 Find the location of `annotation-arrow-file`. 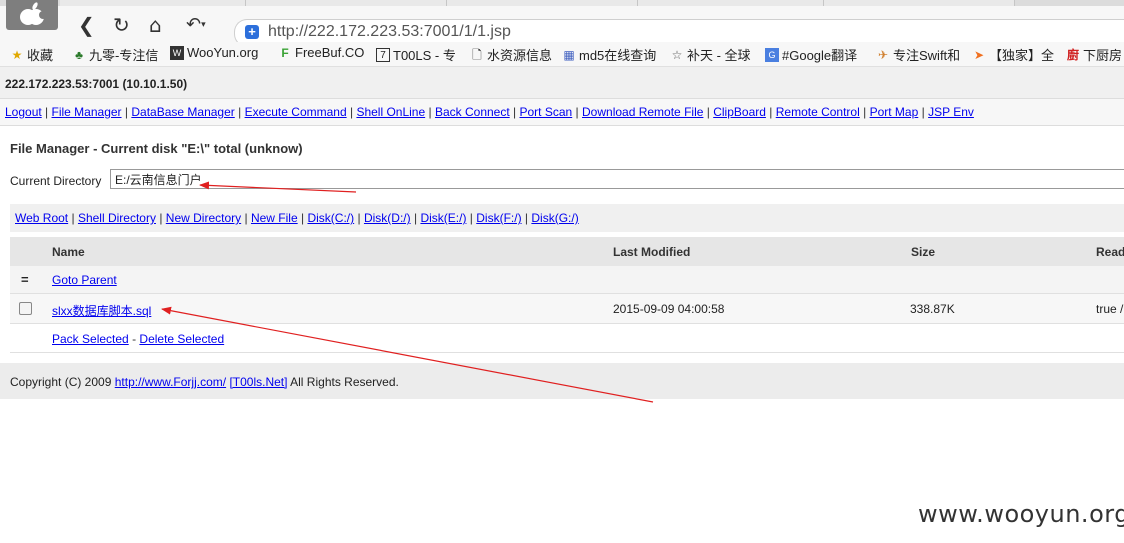

annotation-arrow-file is located at coordinates (407, 354).